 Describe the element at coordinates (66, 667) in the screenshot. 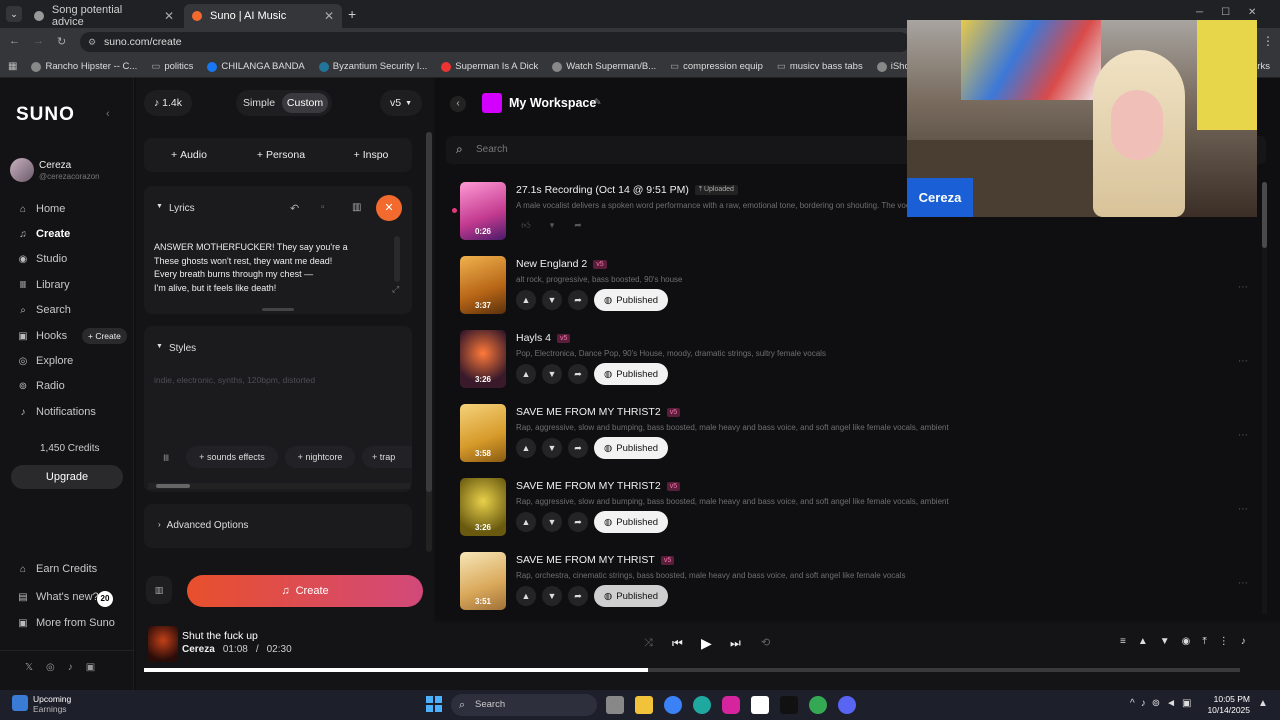

I see `social-icons: 𝕏◎♪▣` at that location.